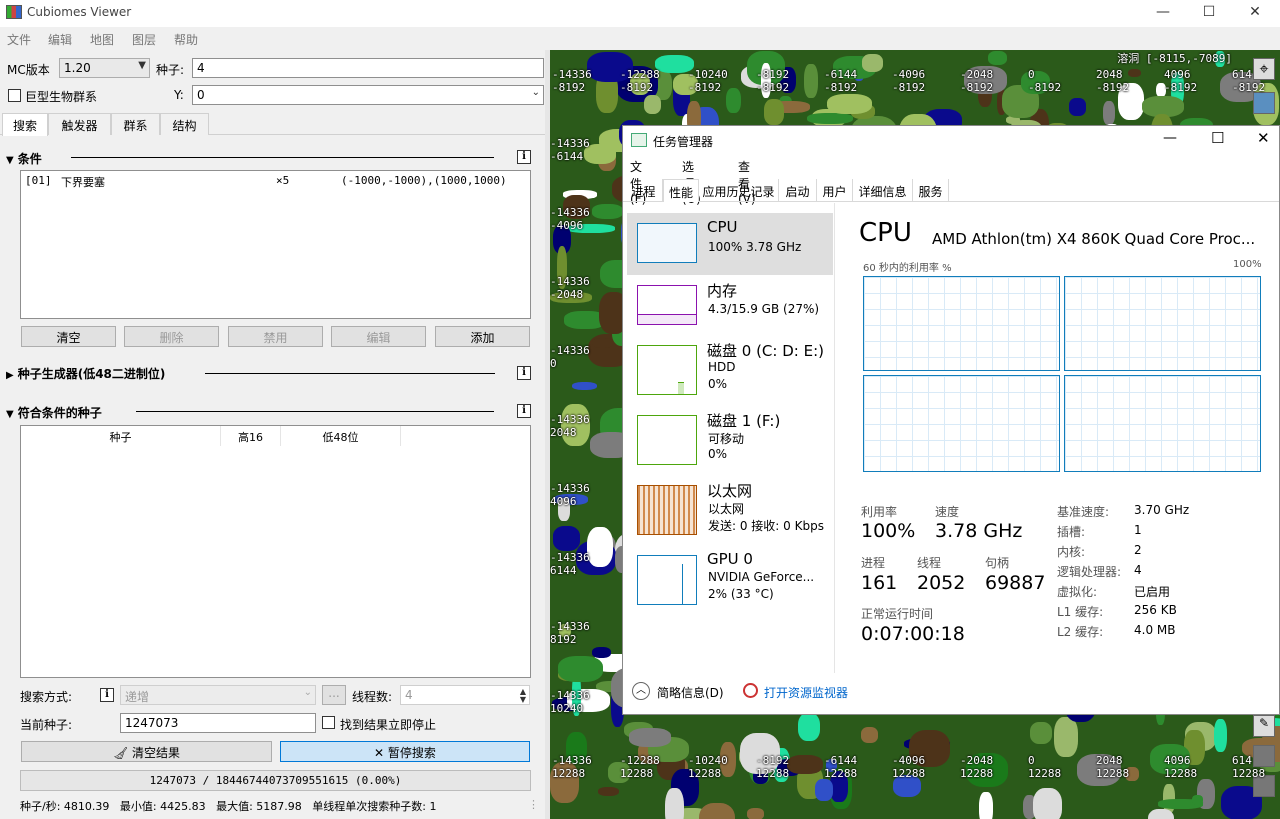 Image resolution: width=1280 pixels, height=819 pixels. I want to click on crosshair-icon: ⌖, so click(1264, 69).